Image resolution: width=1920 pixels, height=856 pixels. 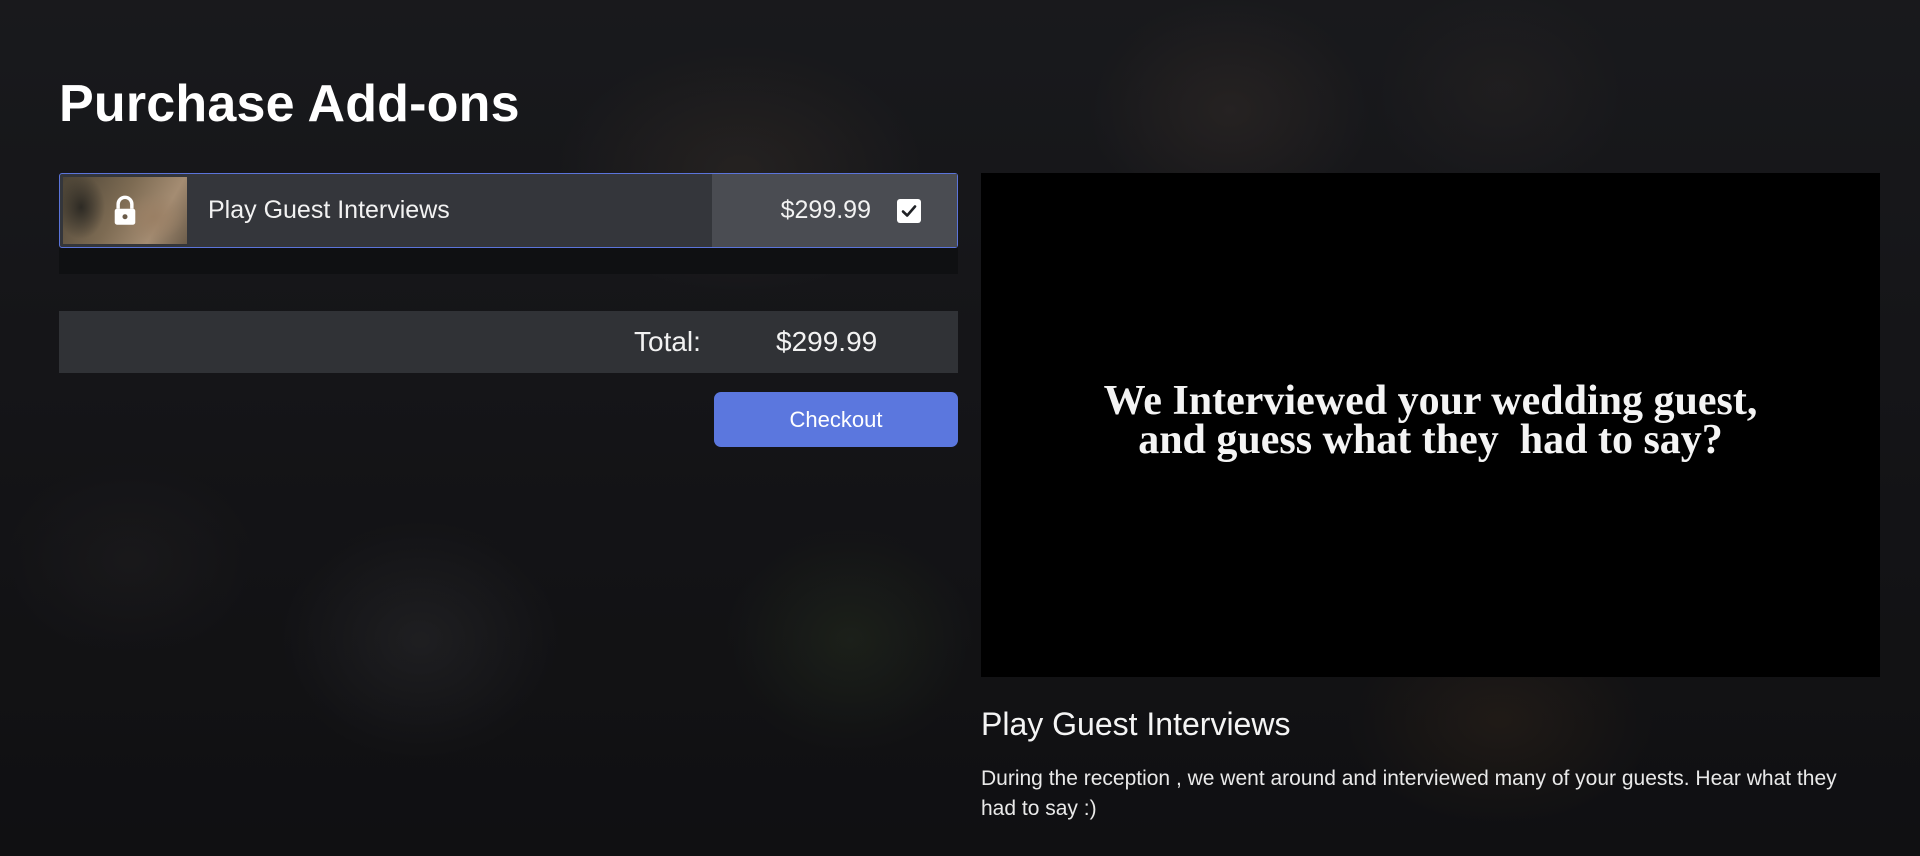 I want to click on addon-price-cell: $299.99, so click(x=834, y=210).